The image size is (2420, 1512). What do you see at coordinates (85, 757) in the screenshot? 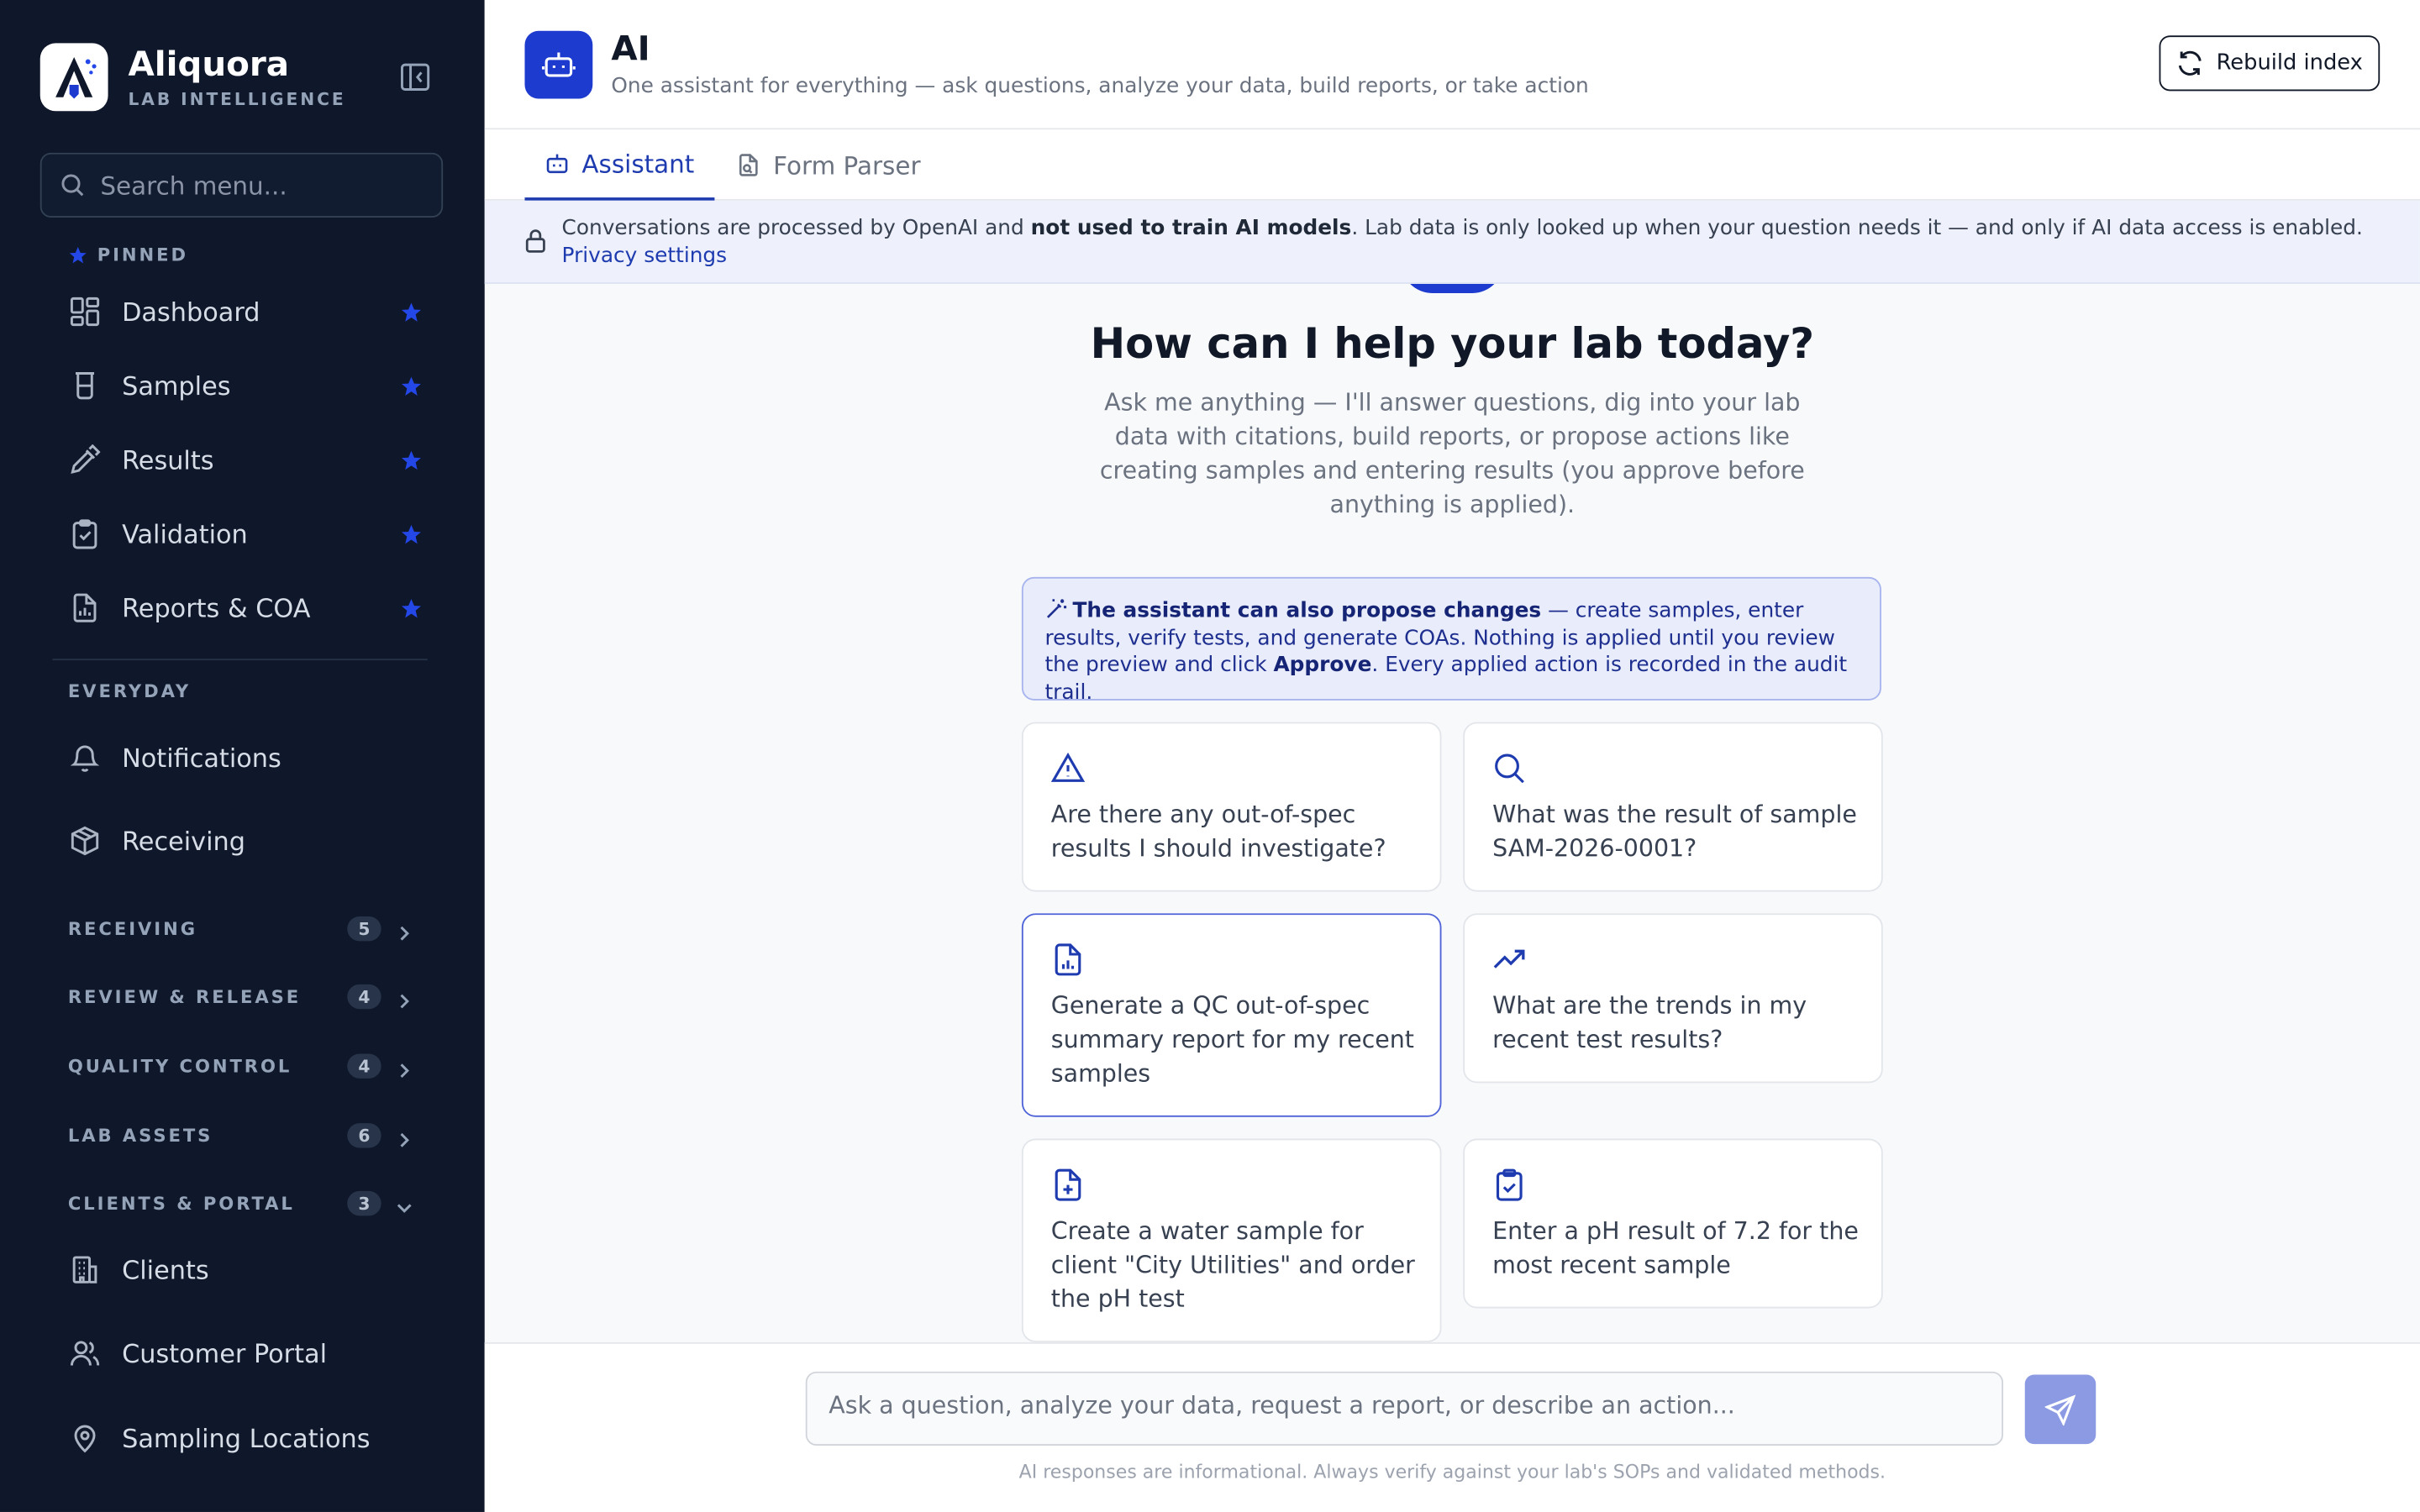
I see `bell-icon` at bounding box center [85, 757].